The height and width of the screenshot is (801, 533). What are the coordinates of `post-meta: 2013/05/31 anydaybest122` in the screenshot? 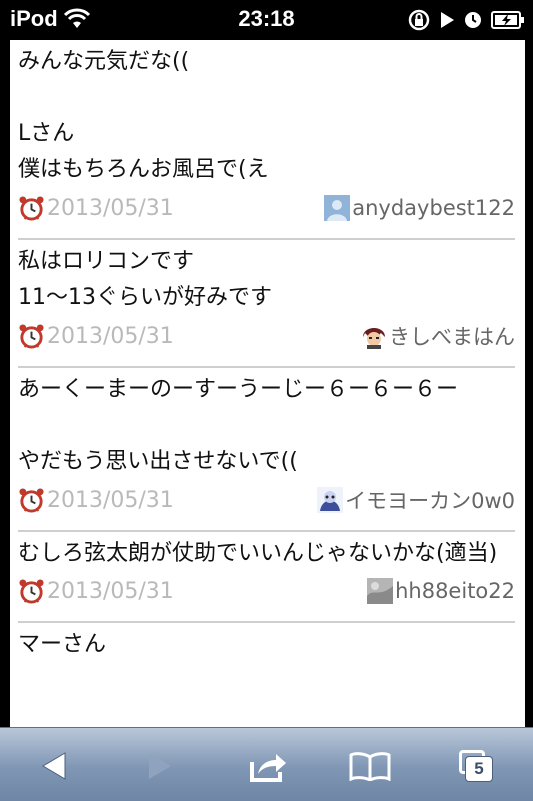 It's located at (266, 208).